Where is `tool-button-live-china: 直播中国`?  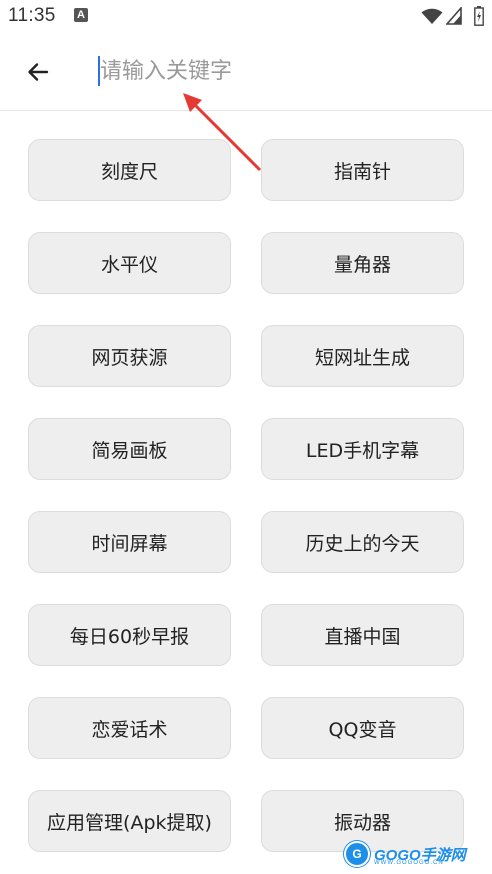
tool-button-live-china: 直播中国 is located at coordinates (362, 635).